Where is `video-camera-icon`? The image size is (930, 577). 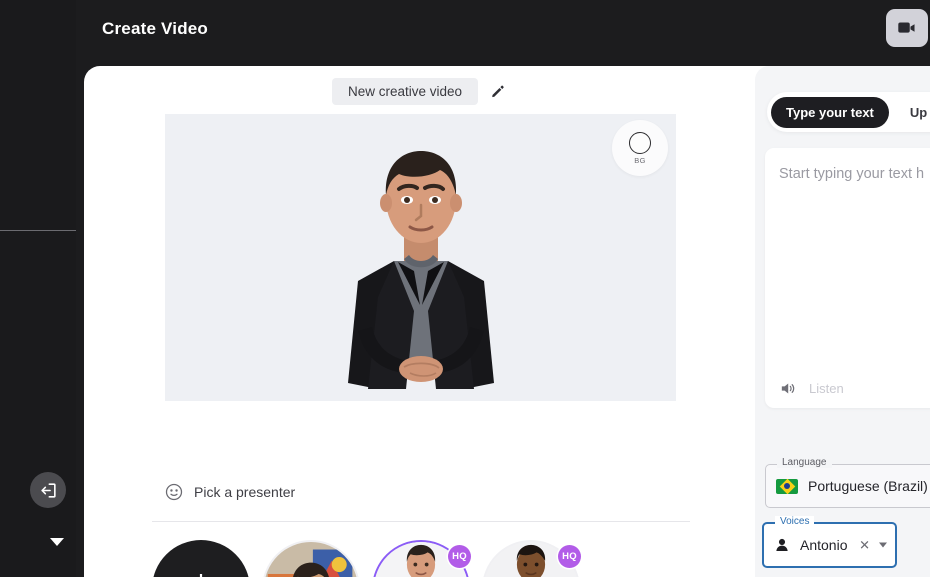 video-camera-icon is located at coordinates (906, 27).